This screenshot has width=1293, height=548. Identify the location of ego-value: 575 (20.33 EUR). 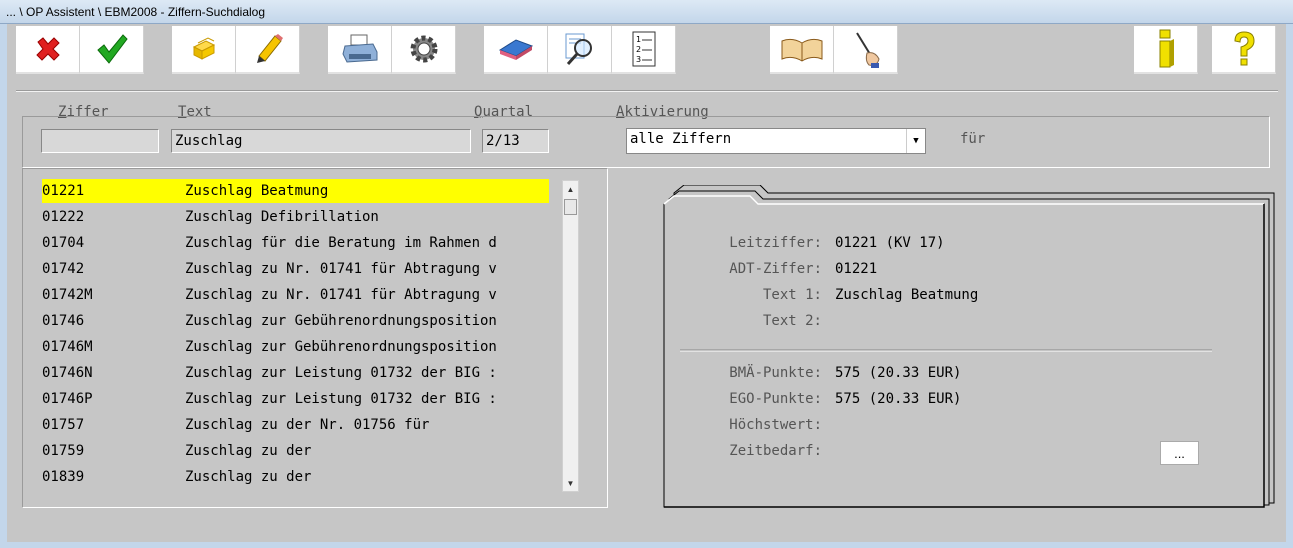
(898, 399).